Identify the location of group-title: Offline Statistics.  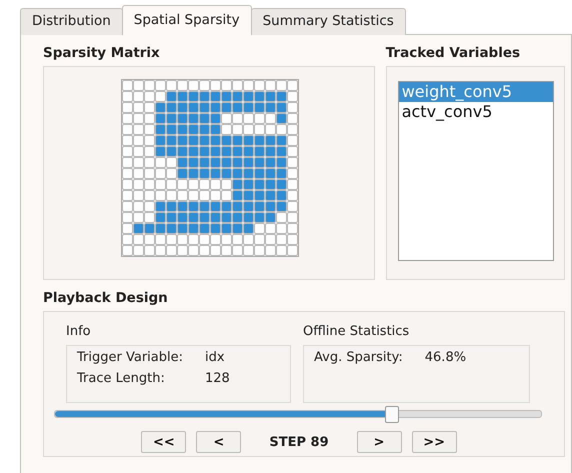
(356, 331).